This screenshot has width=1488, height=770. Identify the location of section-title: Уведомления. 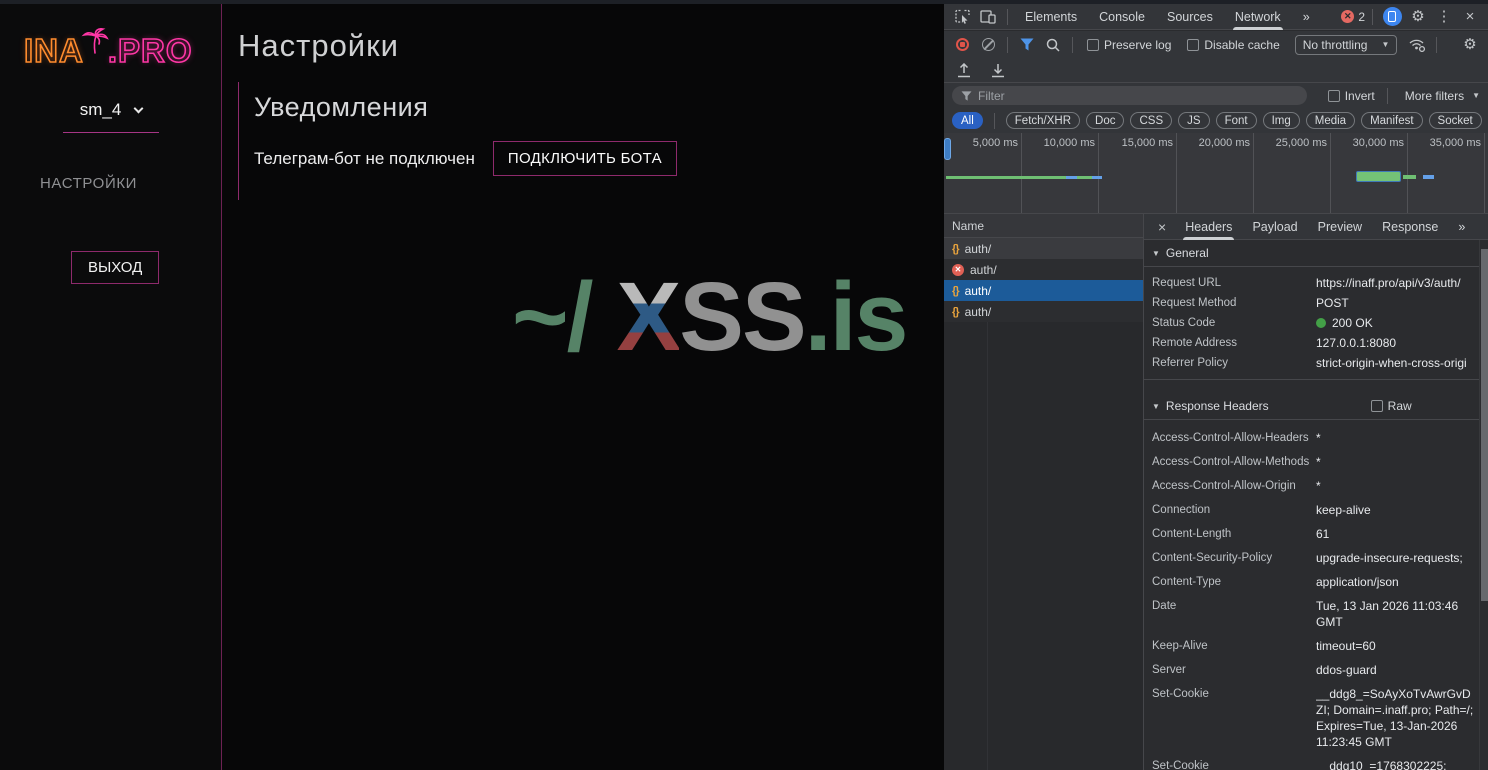
(341, 107).